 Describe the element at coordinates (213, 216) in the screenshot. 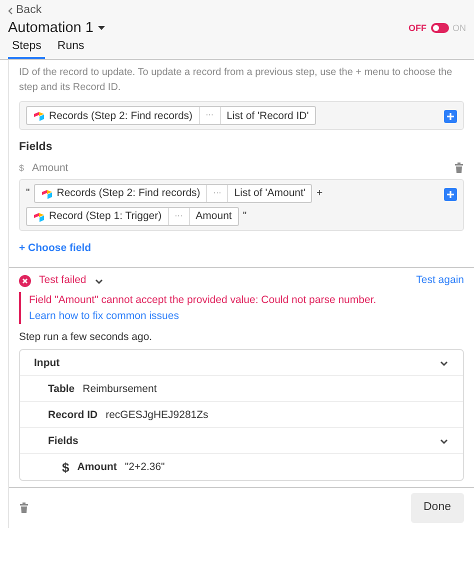

I see `token-value: Amount` at that location.